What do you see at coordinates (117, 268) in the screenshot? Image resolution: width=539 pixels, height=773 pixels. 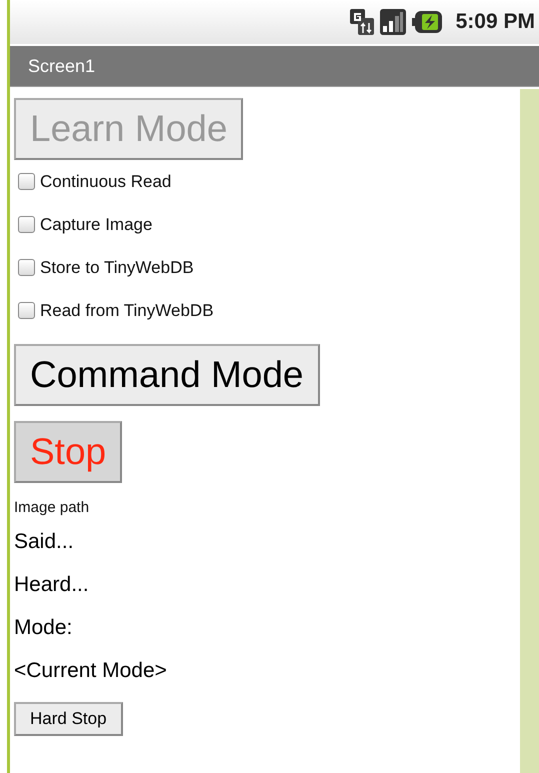 I see `checkbox-label: Store to TinyWebDB` at bounding box center [117, 268].